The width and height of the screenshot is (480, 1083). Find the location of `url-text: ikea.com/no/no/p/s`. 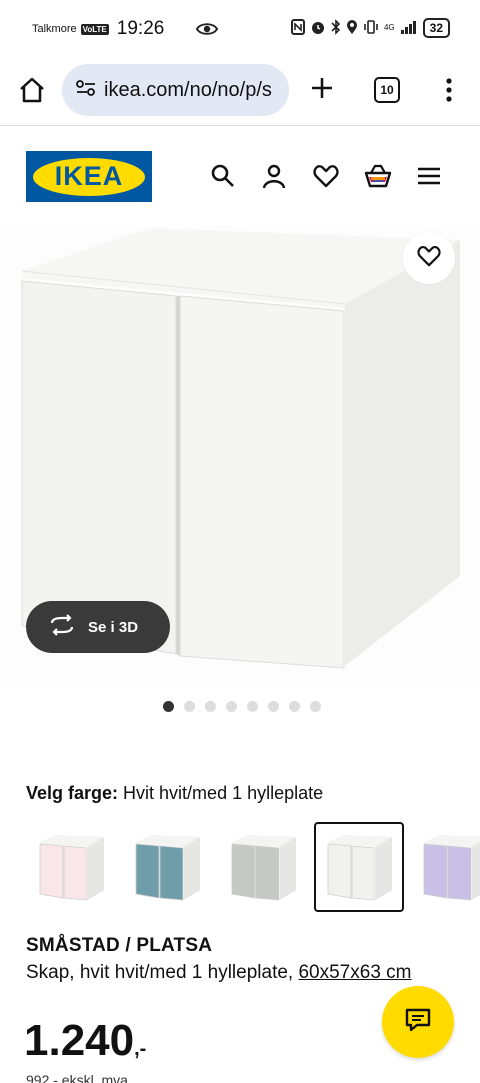

url-text: ikea.com/no/no/p/s is located at coordinates (188, 89).